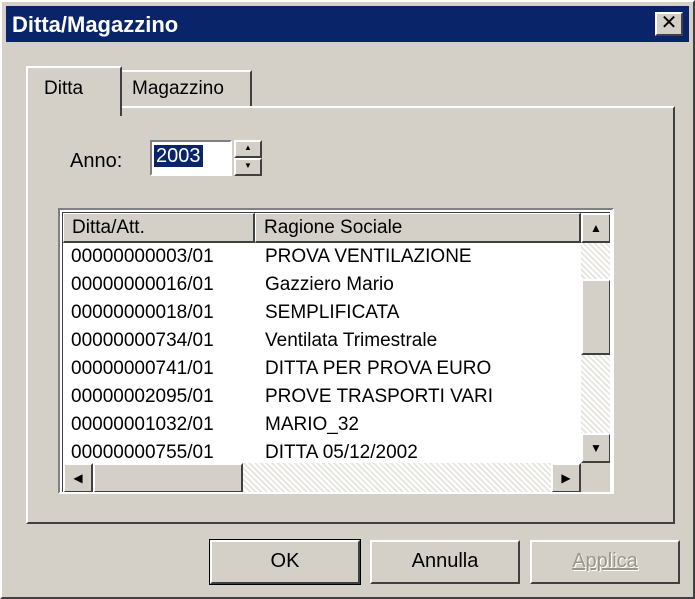 Image resolution: width=695 pixels, height=599 pixels. What do you see at coordinates (595, 477) in the screenshot?
I see `scrollbar-corner` at bounding box center [595, 477].